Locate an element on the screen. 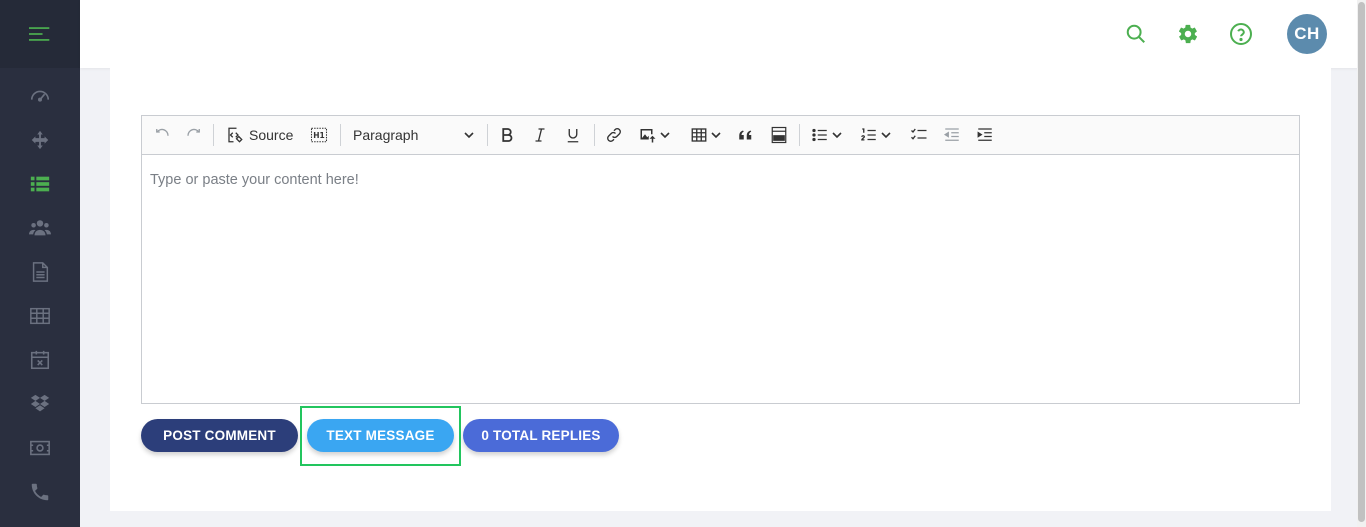 This screenshot has height=527, width=1366. undo-button is located at coordinates (162, 135).